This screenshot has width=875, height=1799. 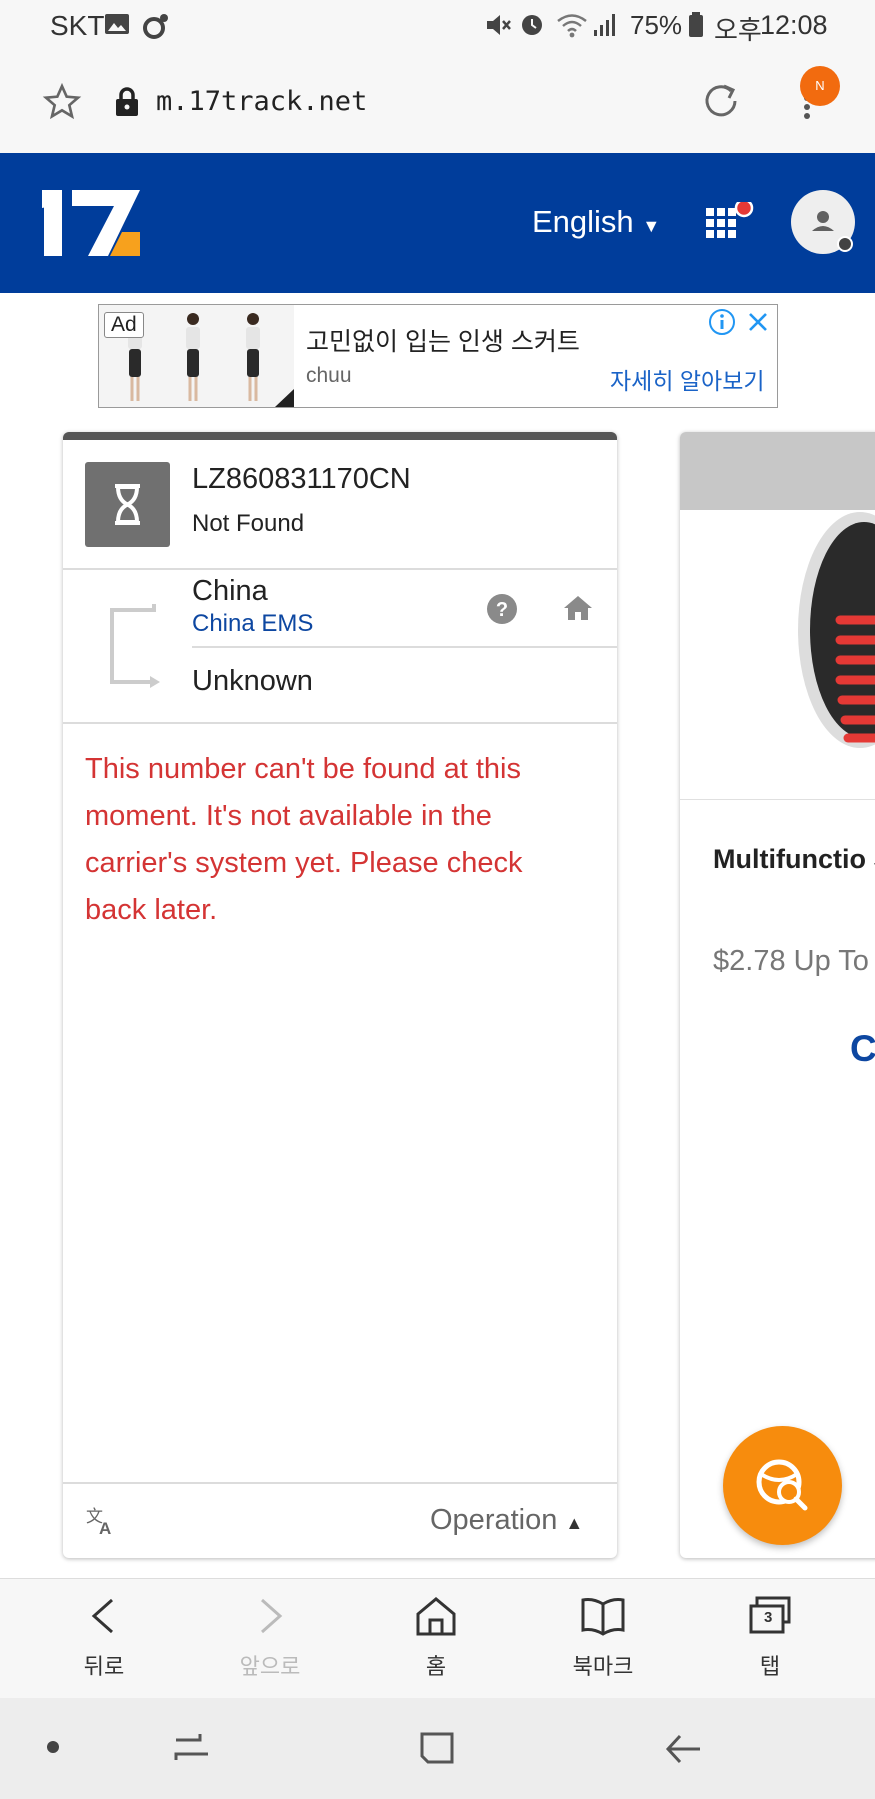 I want to click on operation-label: Operation, so click(x=494, y=1520).